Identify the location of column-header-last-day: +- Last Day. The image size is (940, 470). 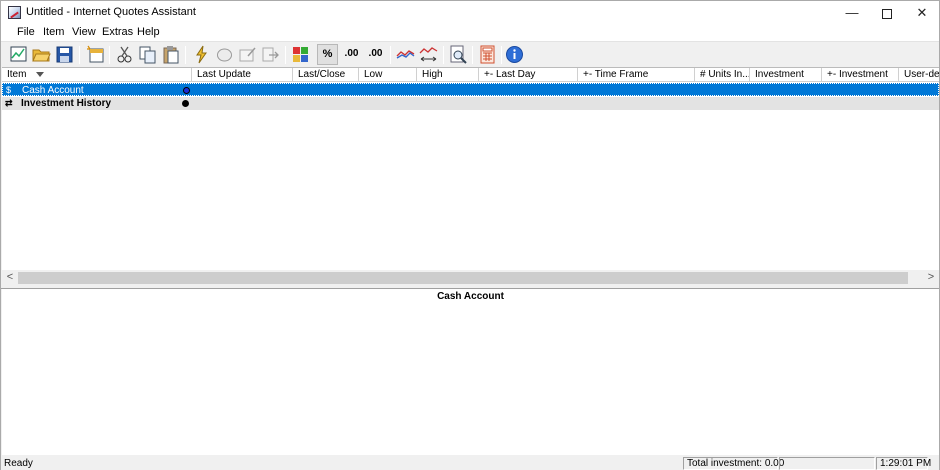
(528, 75).